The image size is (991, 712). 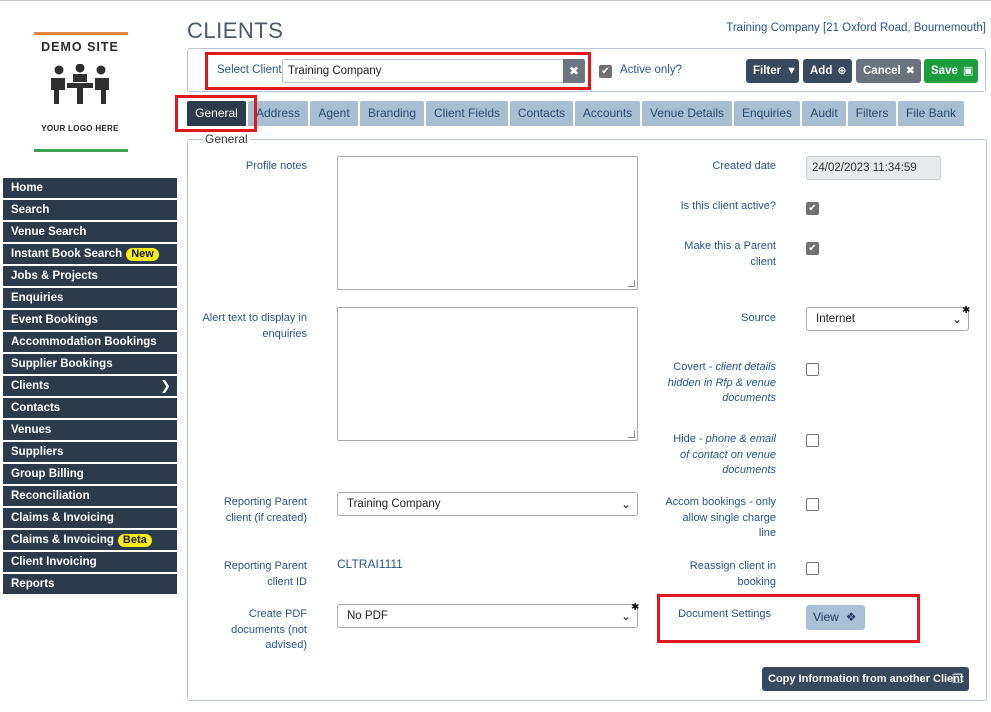 What do you see at coordinates (367, 616) in the screenshot?
I see `create-pdf-value: No PDF` at bounding box center [367, 616].